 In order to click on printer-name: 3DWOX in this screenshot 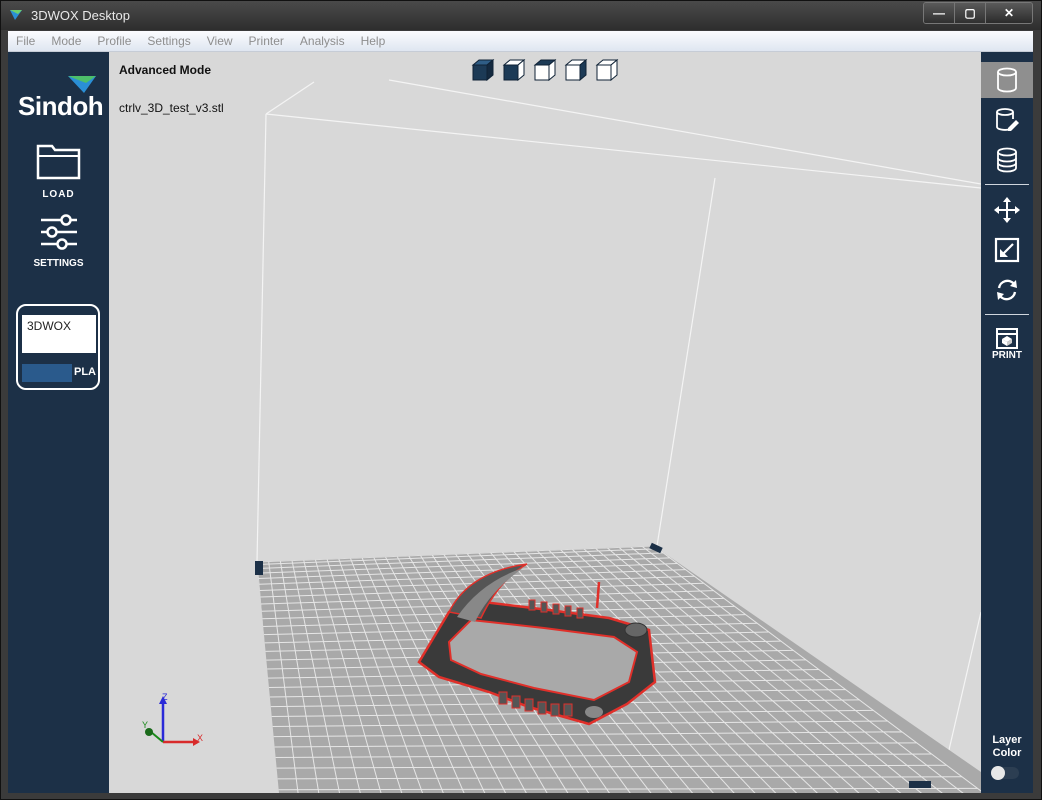, I will do `click(59, 334)`.